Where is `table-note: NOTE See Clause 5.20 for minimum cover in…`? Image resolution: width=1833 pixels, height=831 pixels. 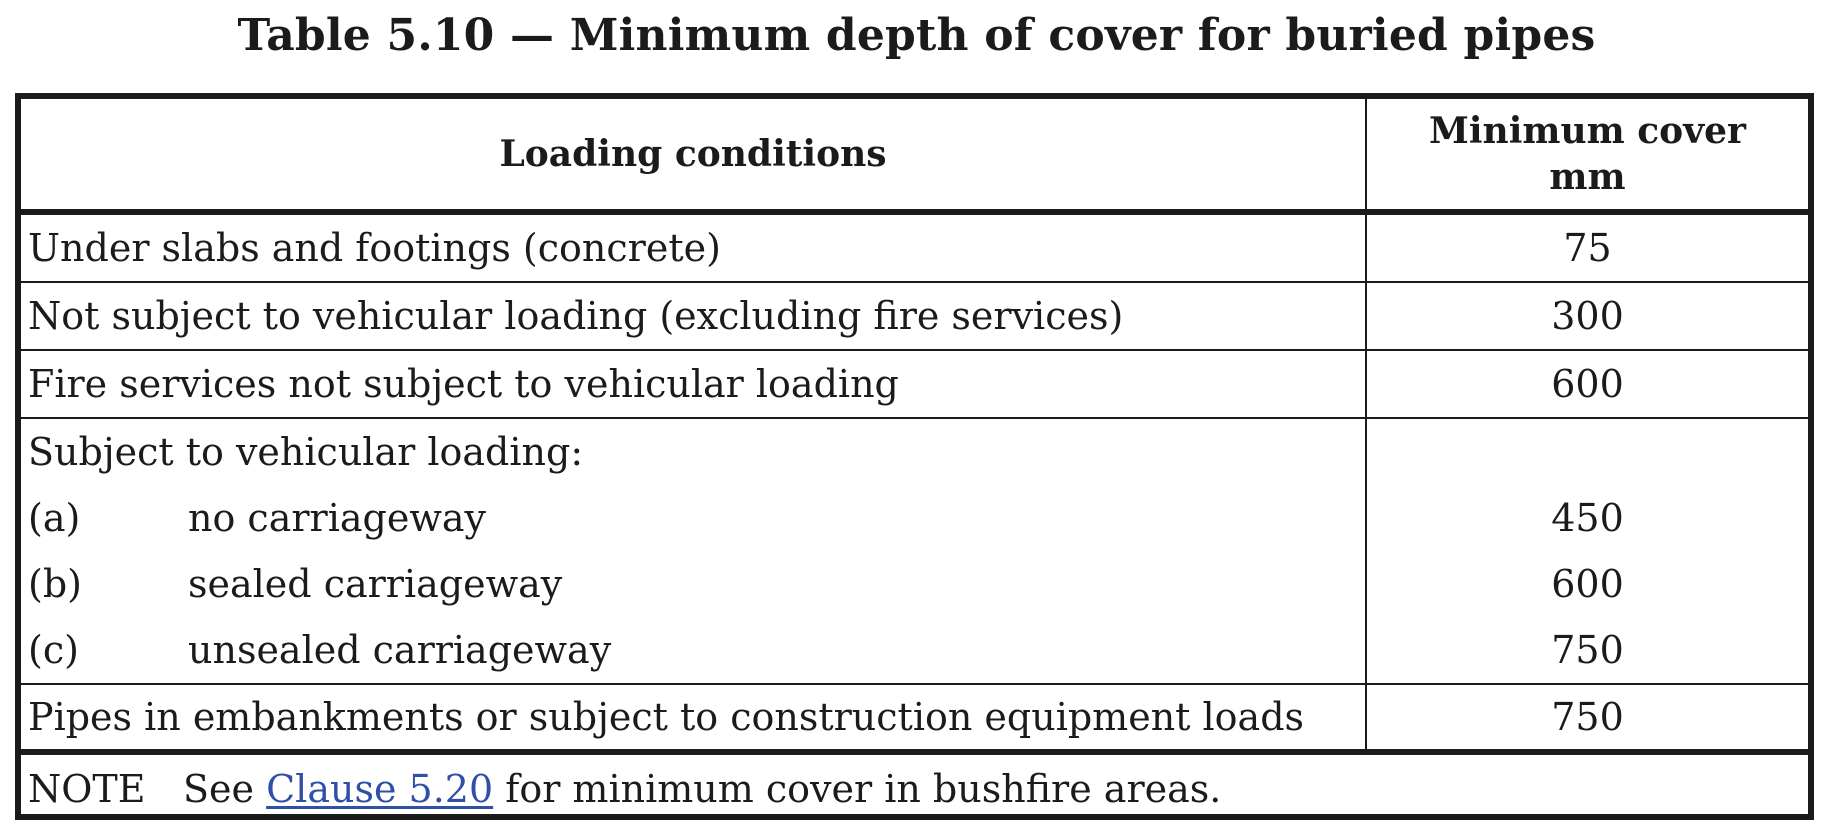 table-note: NOTE See Clause 5.20 for minimum cover in… is located at coordinates (914, 789).